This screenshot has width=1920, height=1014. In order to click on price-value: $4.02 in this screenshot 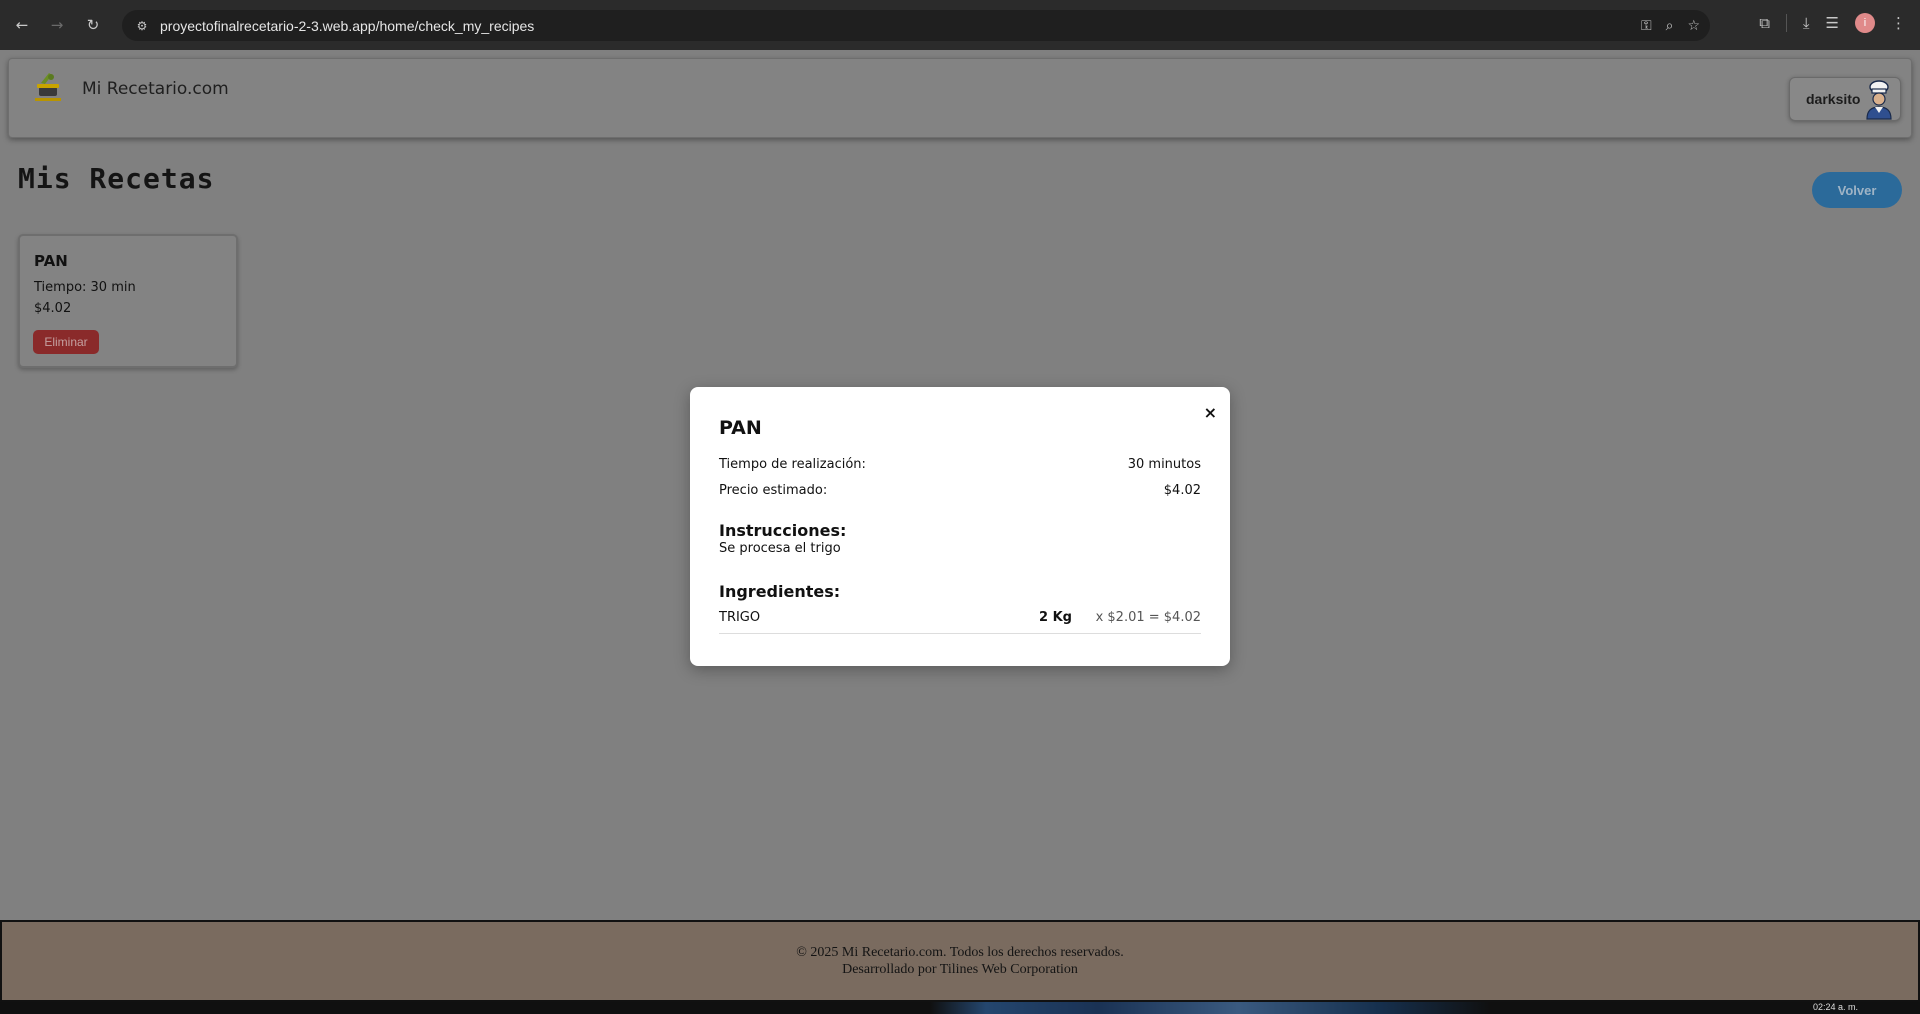, I will do `click(1182, 490)`.